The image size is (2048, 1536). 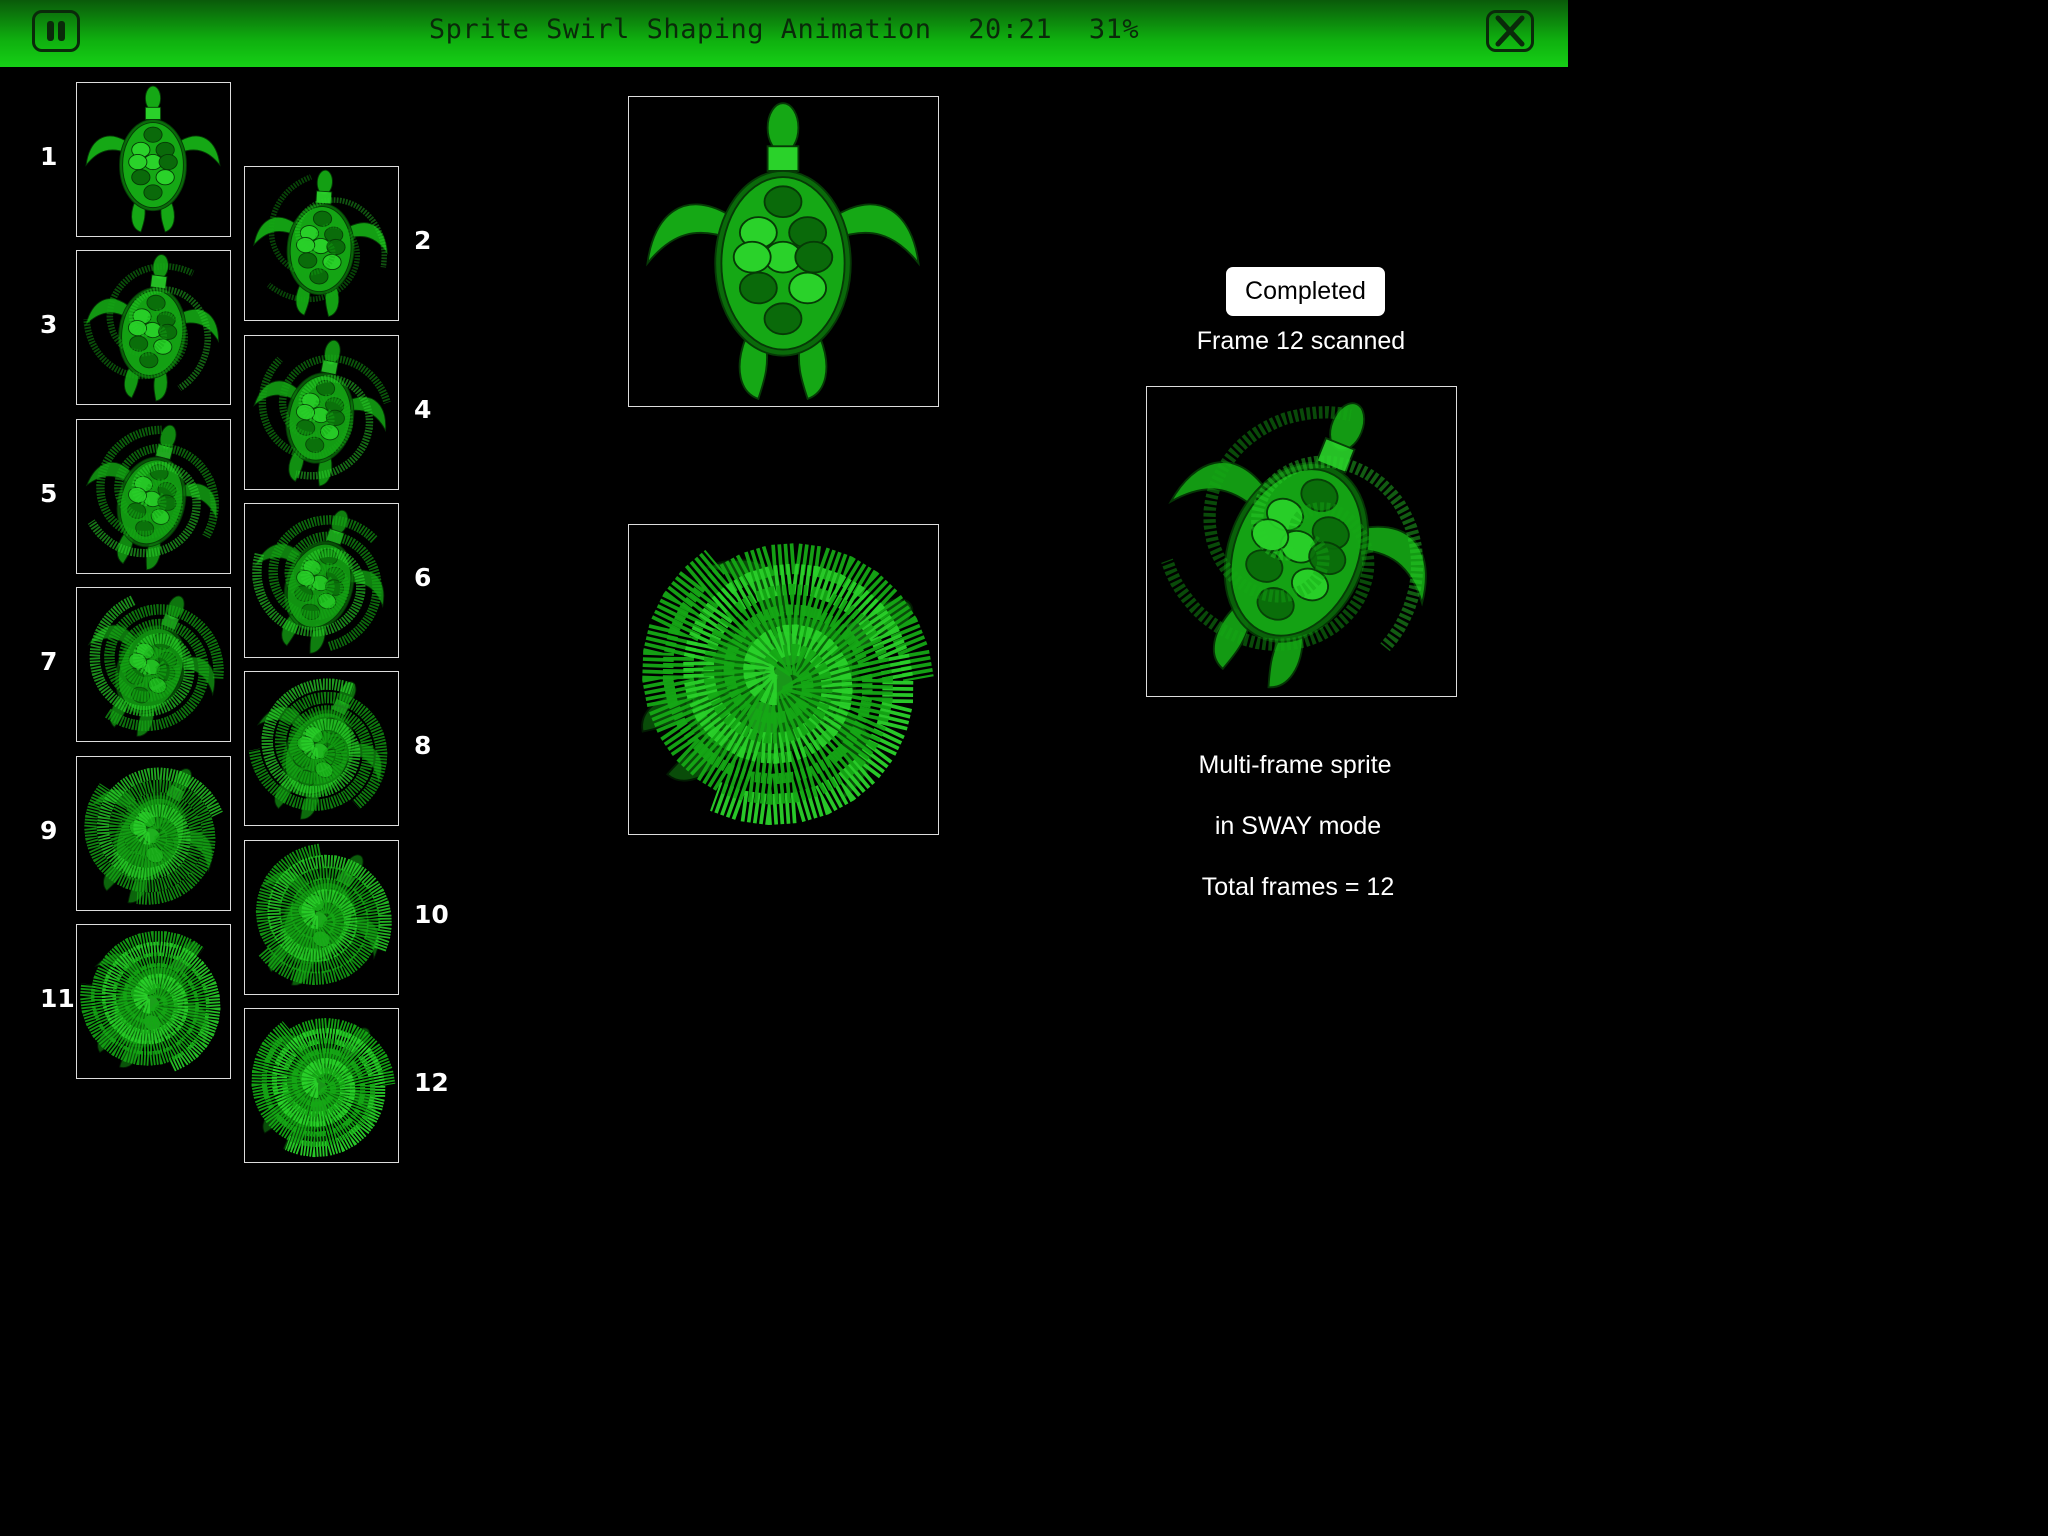 I want to click on completed-button: Completed, so click(x=1305, y=291).